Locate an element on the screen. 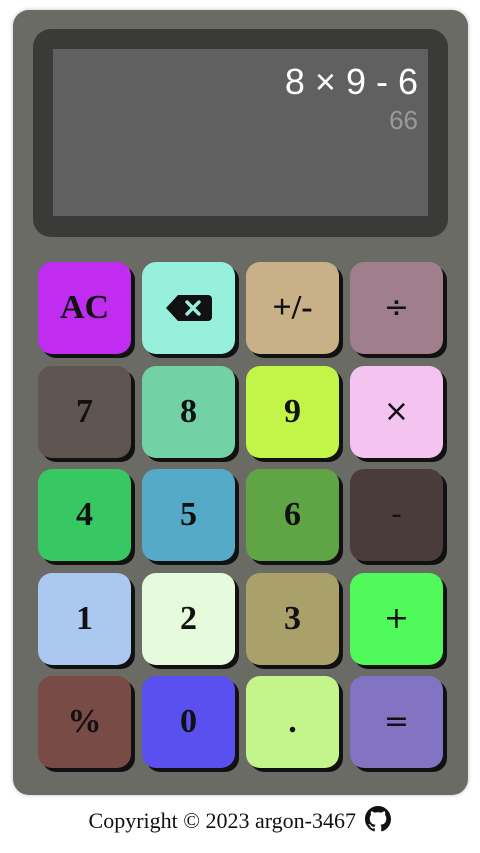 The image size is (480, 853). percent-label: % is located at coordinates (84, 721).